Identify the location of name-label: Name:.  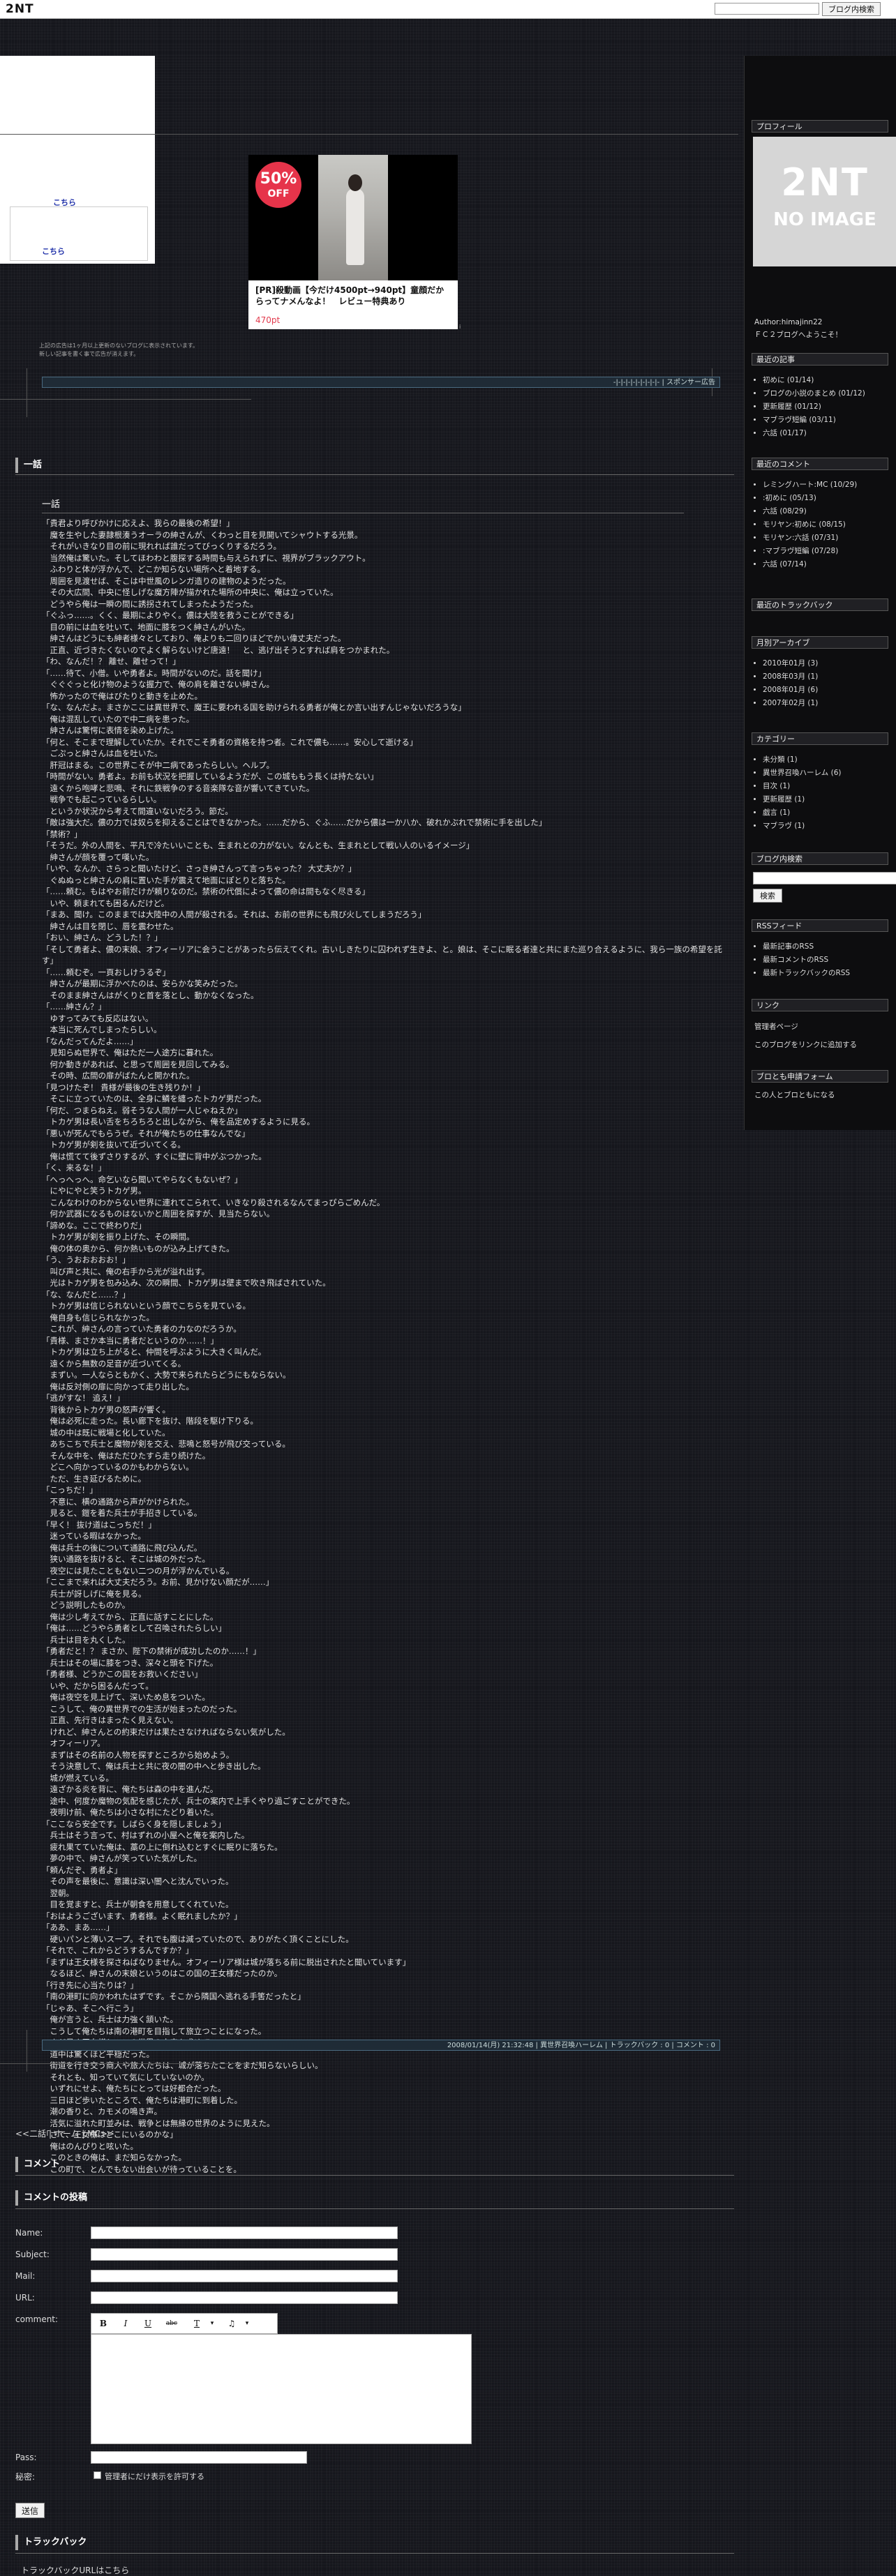
(29, 2233).